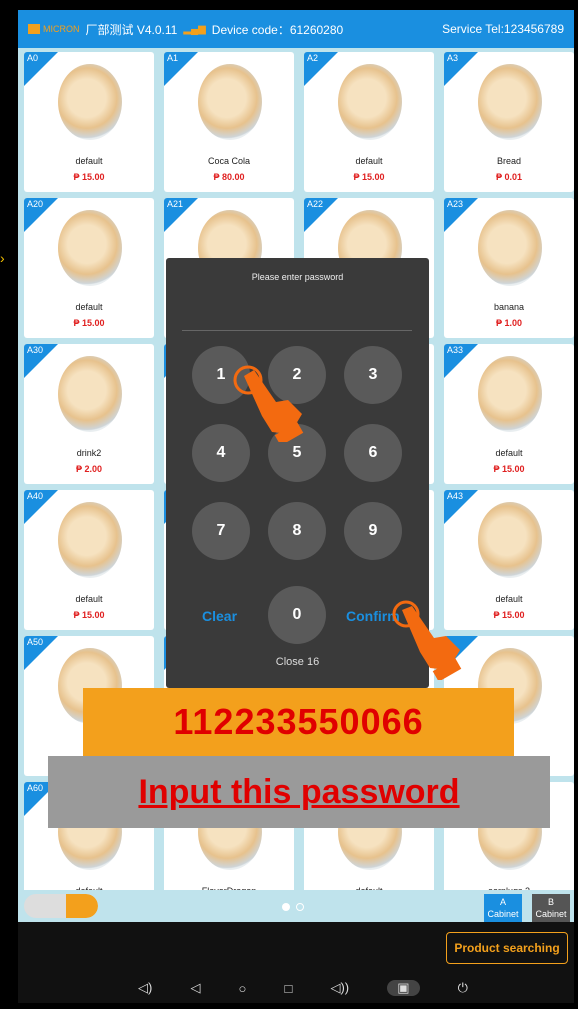 Image resolution: width=578 pixels, height=1009 pixels. Describe the element at coordinates (41, 361) in the screenshot. I see `slot-tag: A30` at that location.